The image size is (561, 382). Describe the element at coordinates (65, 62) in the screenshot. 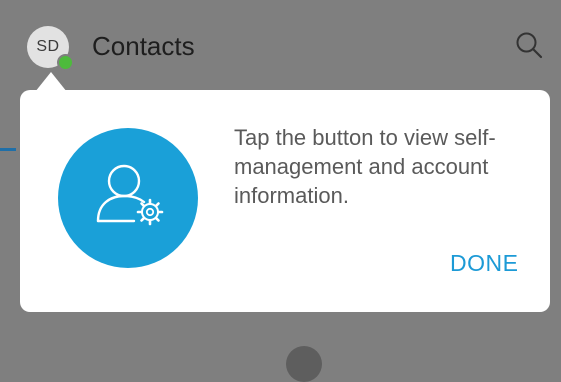

I see `presence-status-dot` at that location.